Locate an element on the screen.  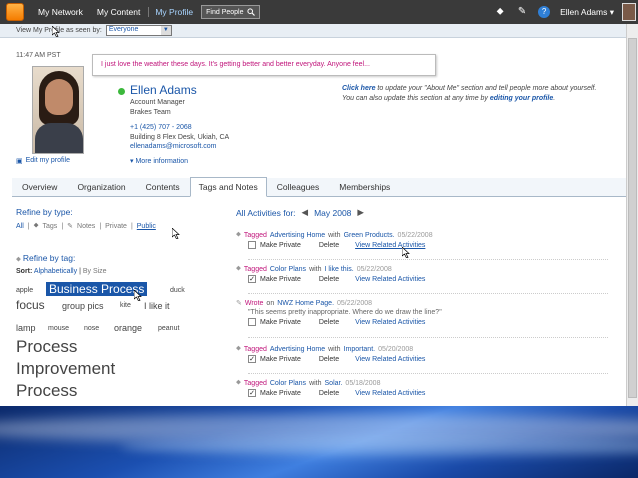
tag-peanut: peanut is located at coordinates (168, 328).